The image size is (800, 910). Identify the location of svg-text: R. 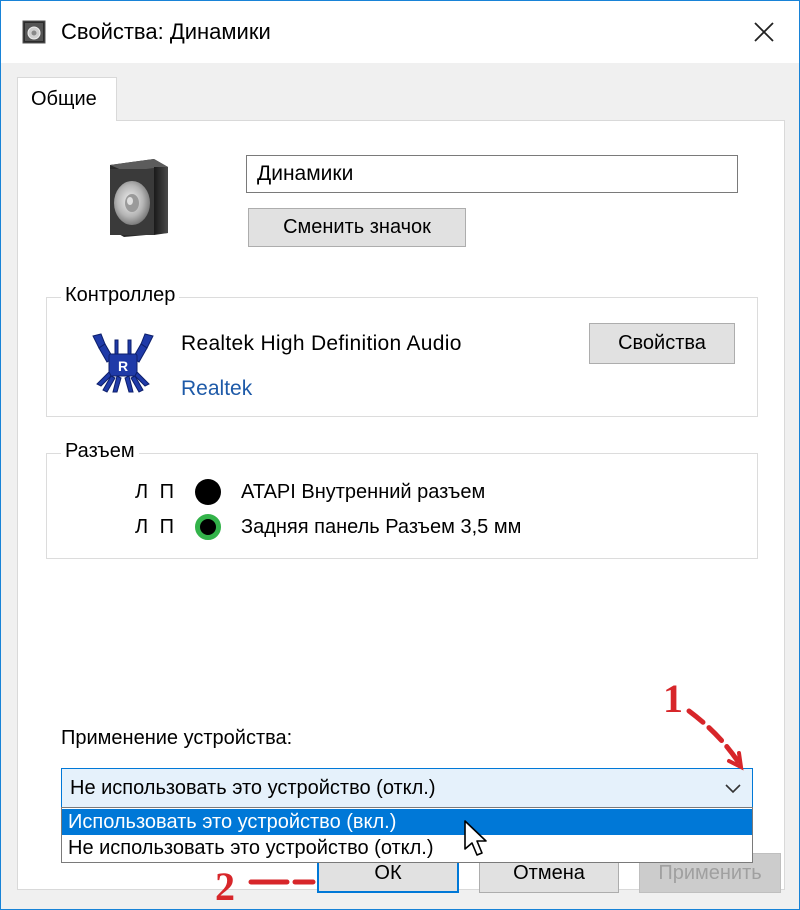
(123, 366).